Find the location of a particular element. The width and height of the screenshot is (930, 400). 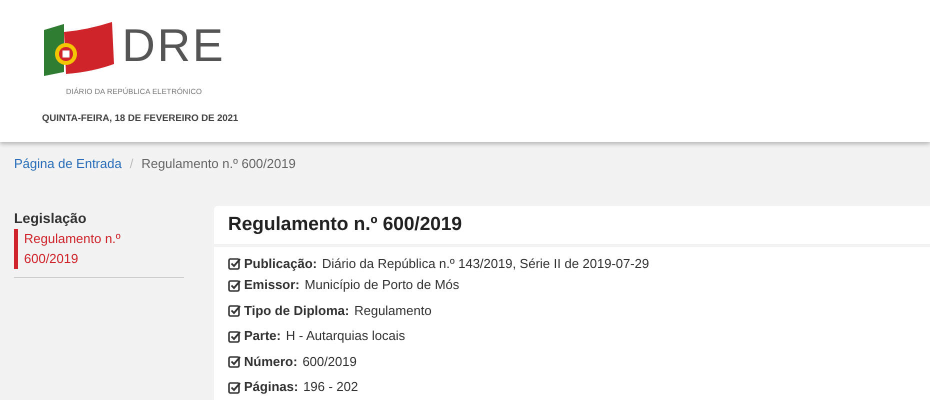

field-label: Parte: is located at coordinates (262, 336).